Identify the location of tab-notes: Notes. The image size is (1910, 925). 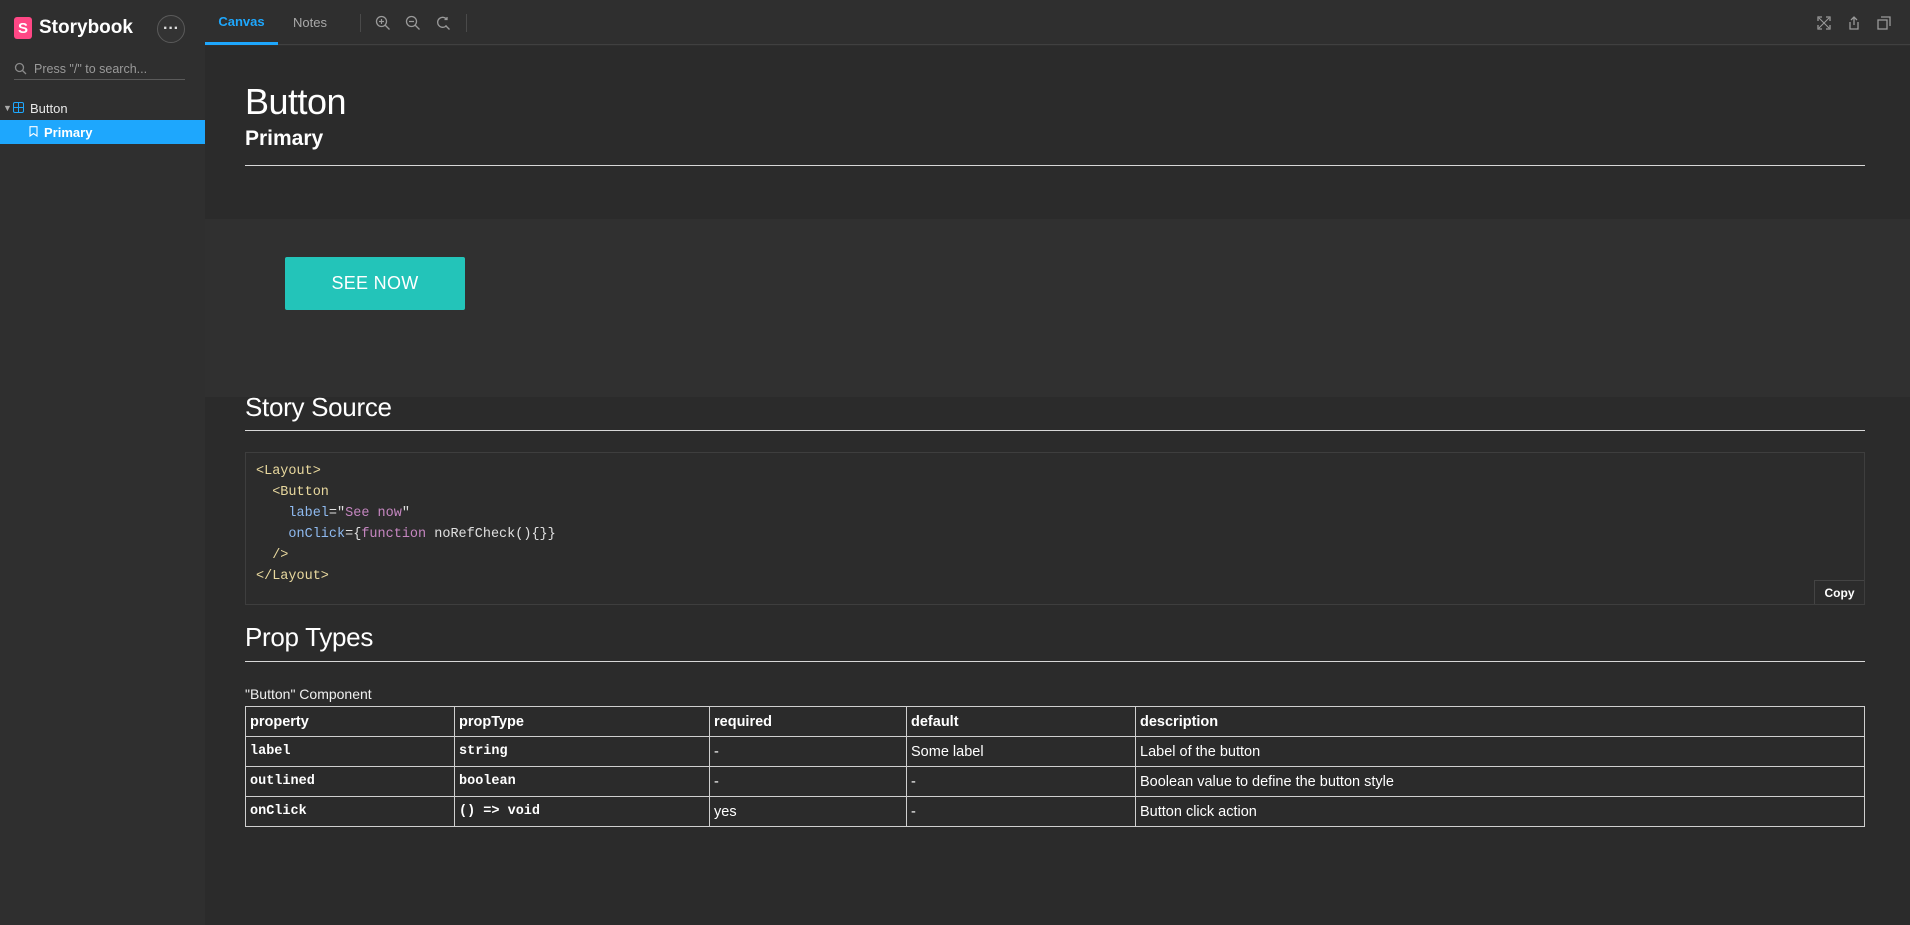
(310, 22).